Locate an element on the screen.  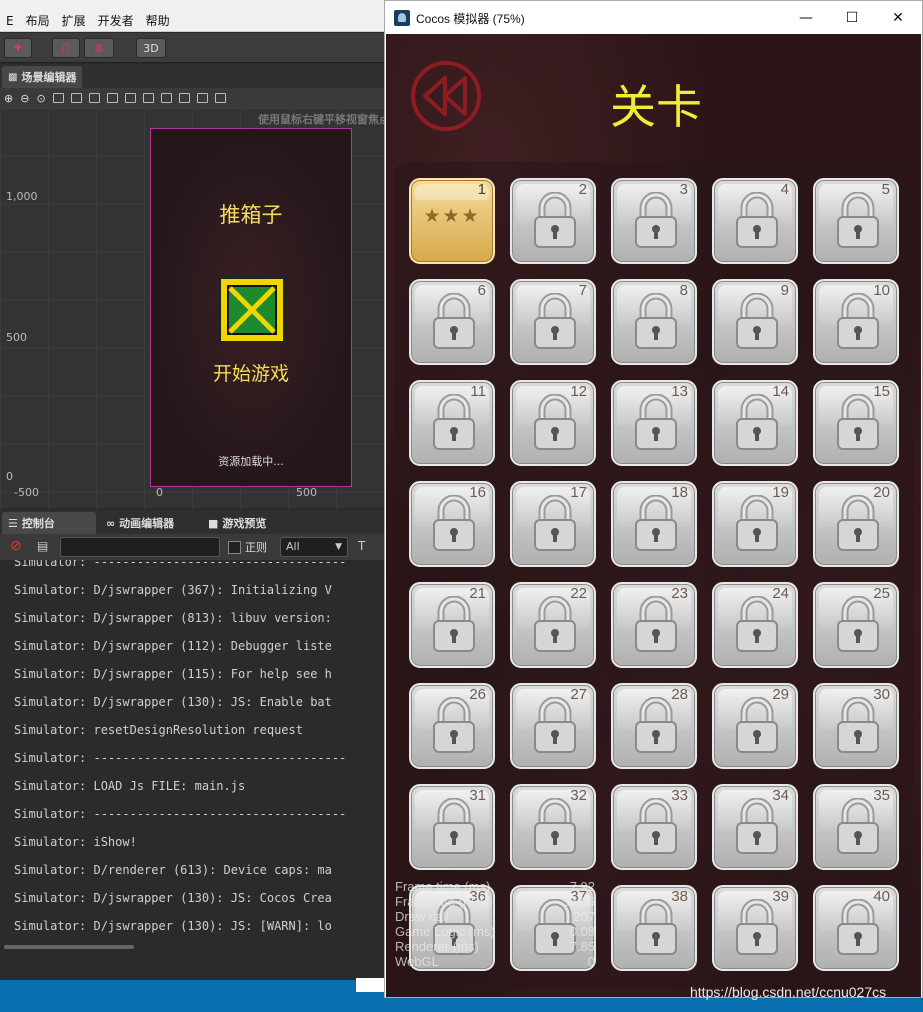
level-tile-locked: 15 is located at coordinates (856, 423).